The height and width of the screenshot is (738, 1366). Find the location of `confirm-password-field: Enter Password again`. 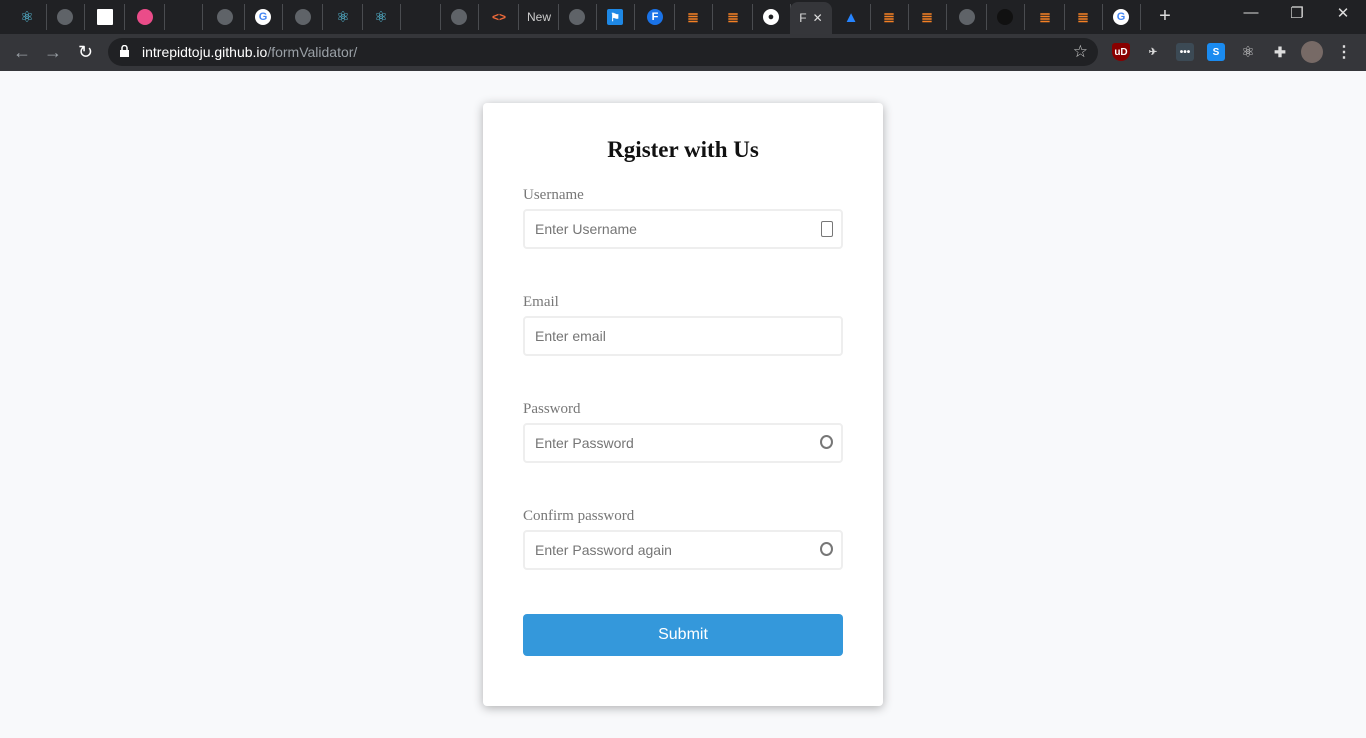

confirm-password-field: Enter Password again is located at coordinates (683, 550).